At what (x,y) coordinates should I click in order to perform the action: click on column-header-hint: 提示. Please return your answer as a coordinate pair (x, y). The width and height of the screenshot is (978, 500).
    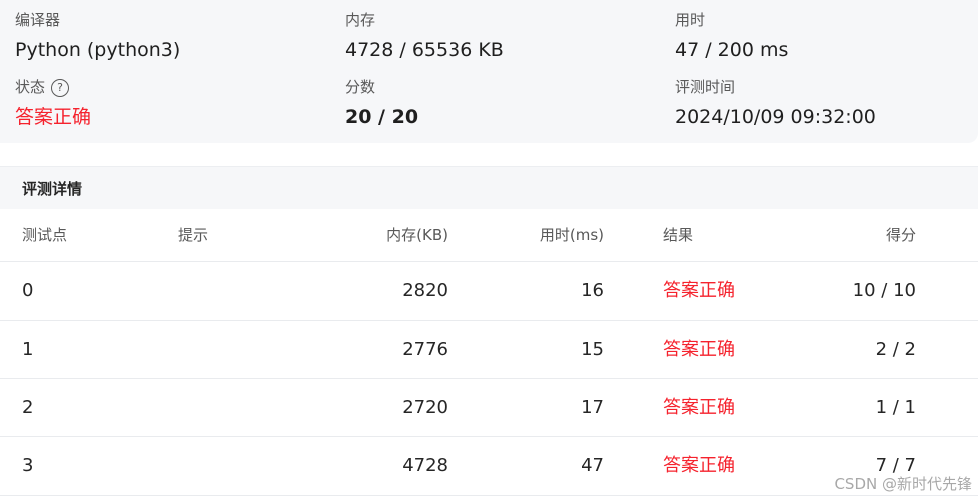
    Looking at the image, I should click on (193, 235).